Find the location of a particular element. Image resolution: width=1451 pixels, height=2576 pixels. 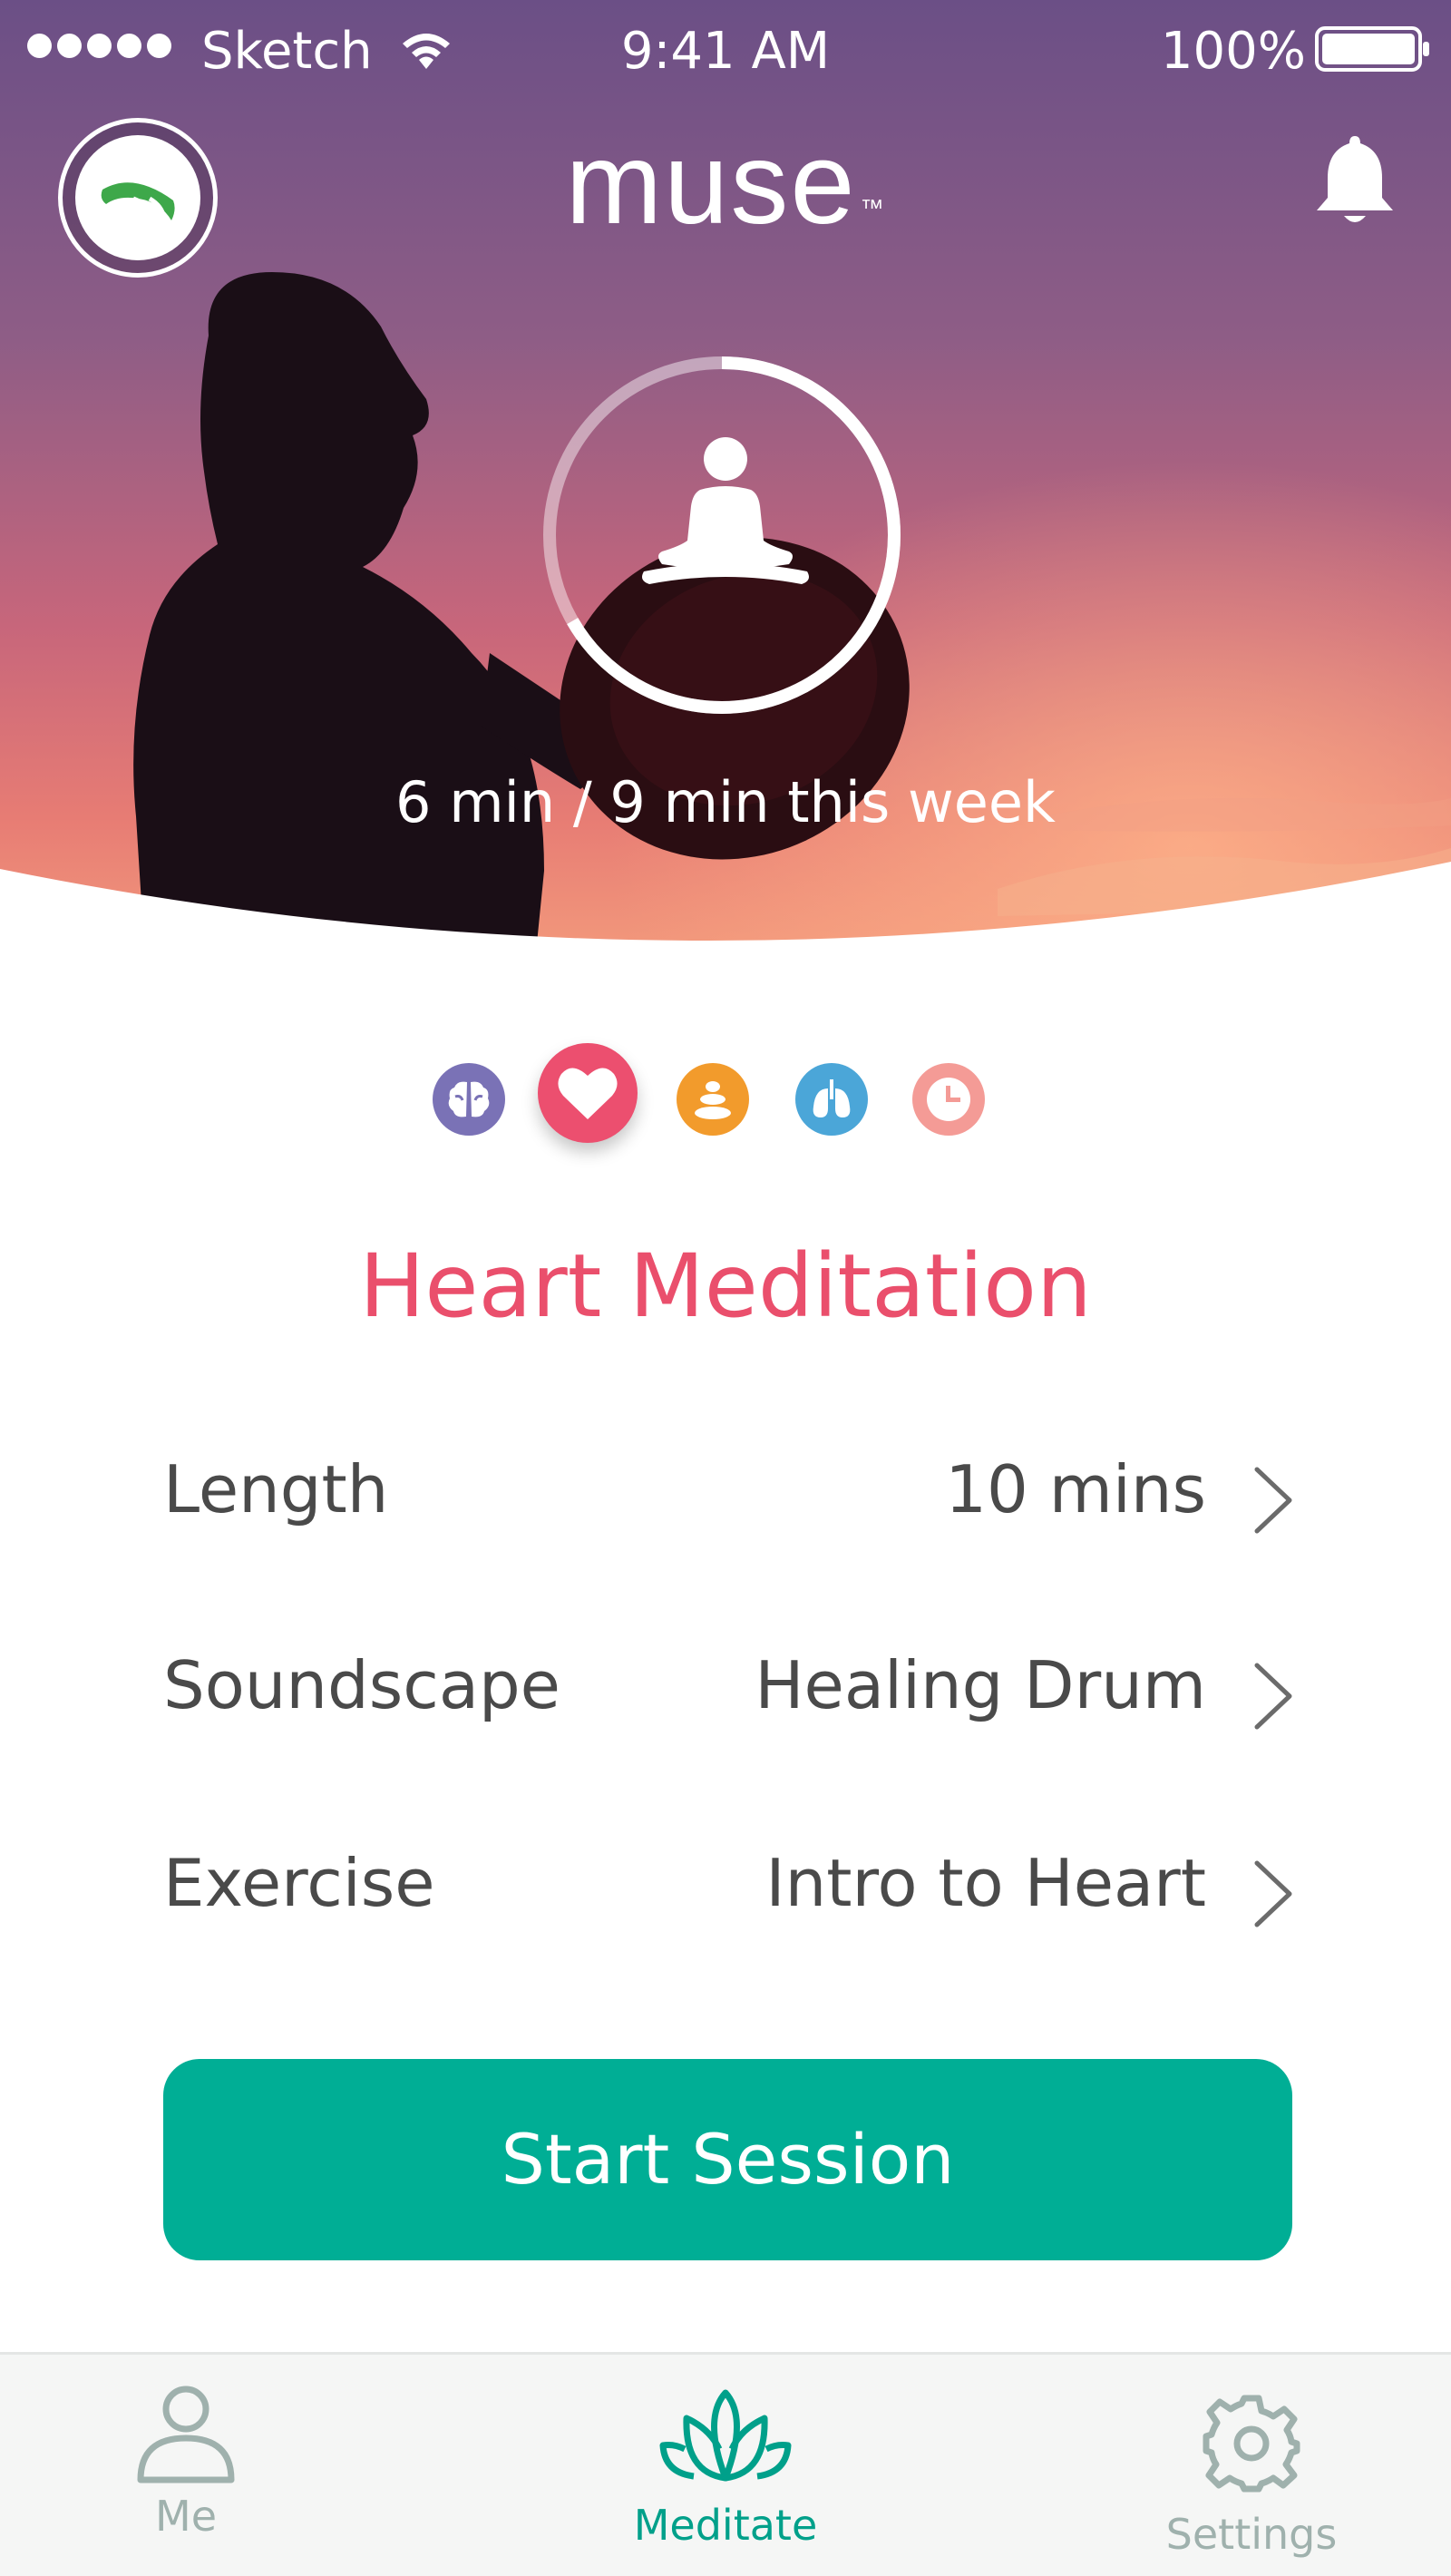

mode-timer-button is located at coordinates (949, 1099).